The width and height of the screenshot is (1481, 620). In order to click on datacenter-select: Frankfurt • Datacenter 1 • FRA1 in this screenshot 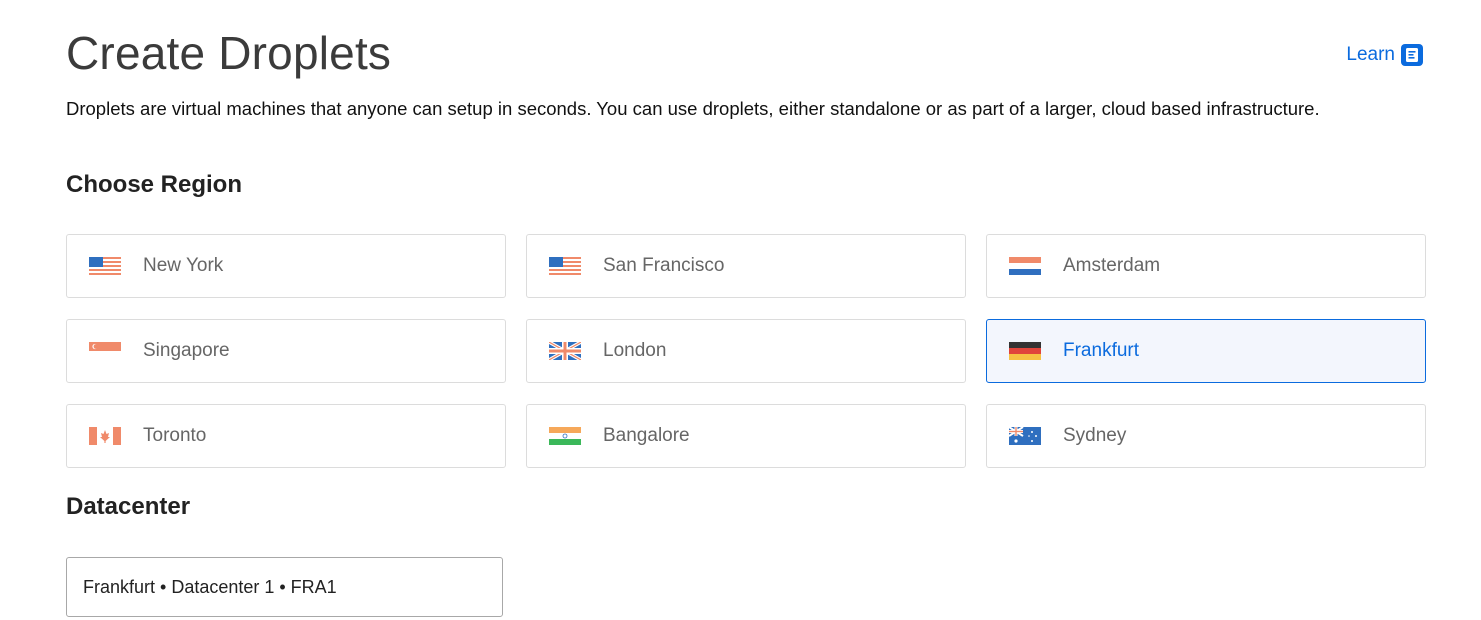, I will do `click(284, 587)`.